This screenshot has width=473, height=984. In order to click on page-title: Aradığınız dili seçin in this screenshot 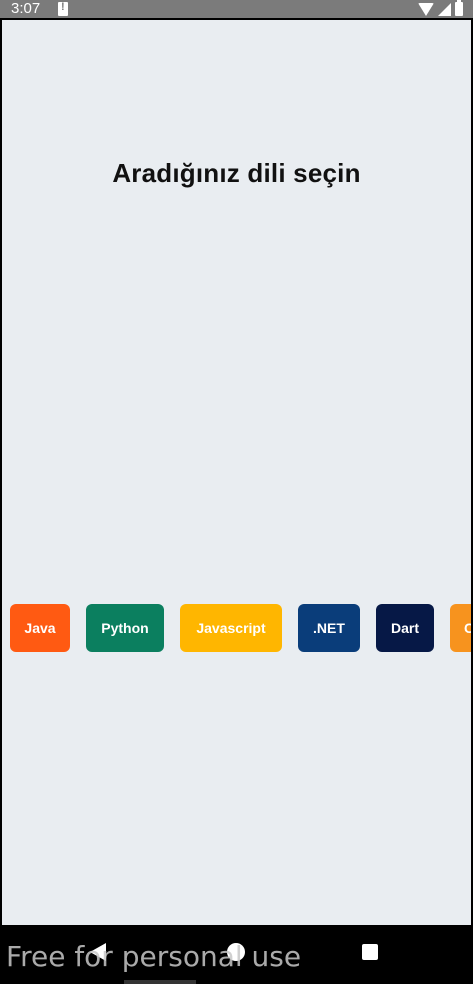, I will do `click(236, 173)`.